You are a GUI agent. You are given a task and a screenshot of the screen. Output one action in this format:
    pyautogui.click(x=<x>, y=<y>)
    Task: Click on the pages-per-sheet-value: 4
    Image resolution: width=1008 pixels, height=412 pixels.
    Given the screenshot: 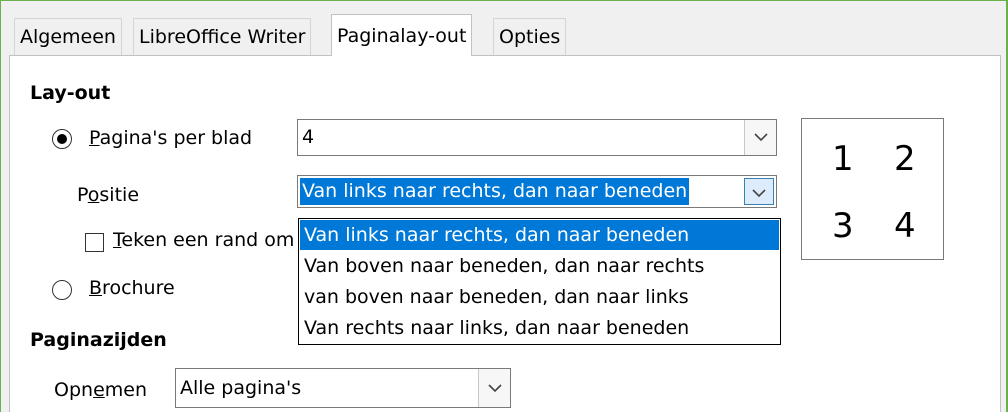 What is the action you would take?
    pyautogui.click(x=308, y=137)
    